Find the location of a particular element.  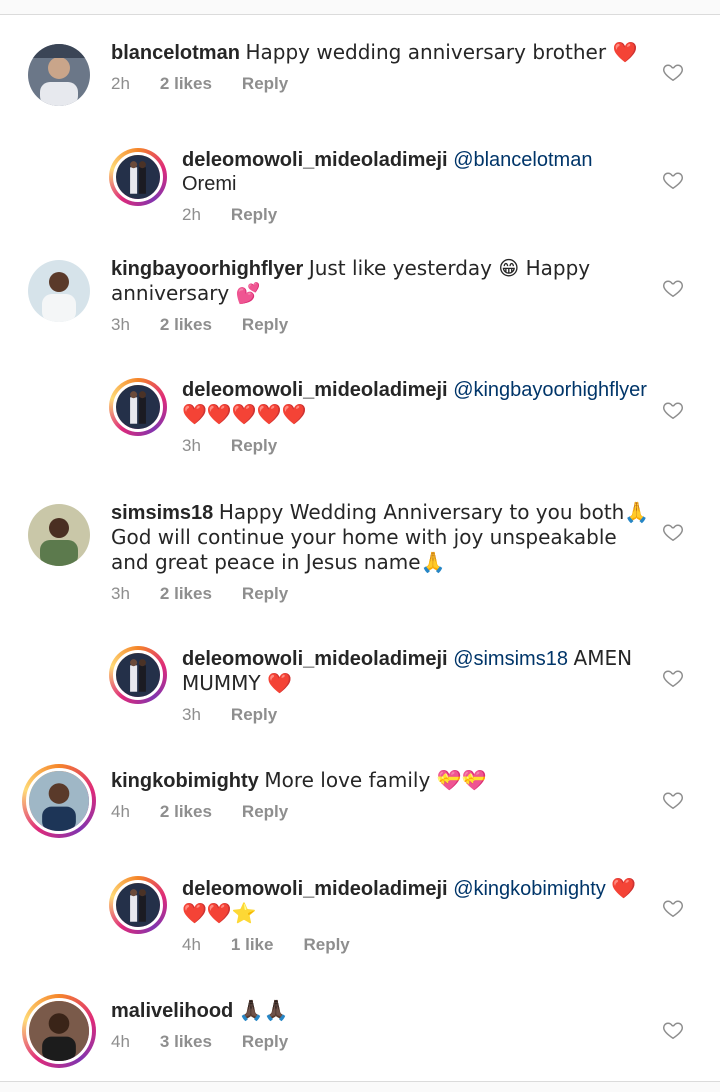

comment-username: simsims18 is located at coordinates (162, 513).